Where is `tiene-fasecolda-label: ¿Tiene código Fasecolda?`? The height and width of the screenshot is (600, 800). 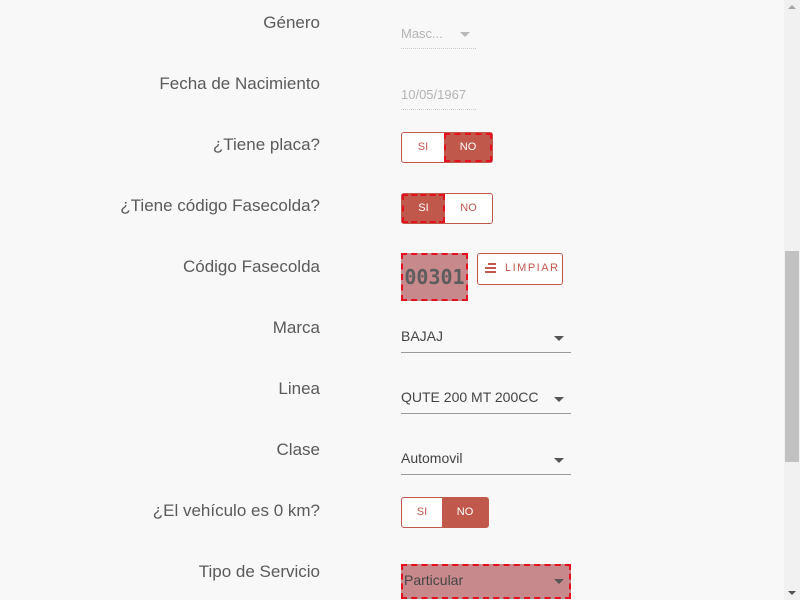 tiene-fasecolda-label: ¿Tiene código Fasecolda? is located at coordinates (220, 205).